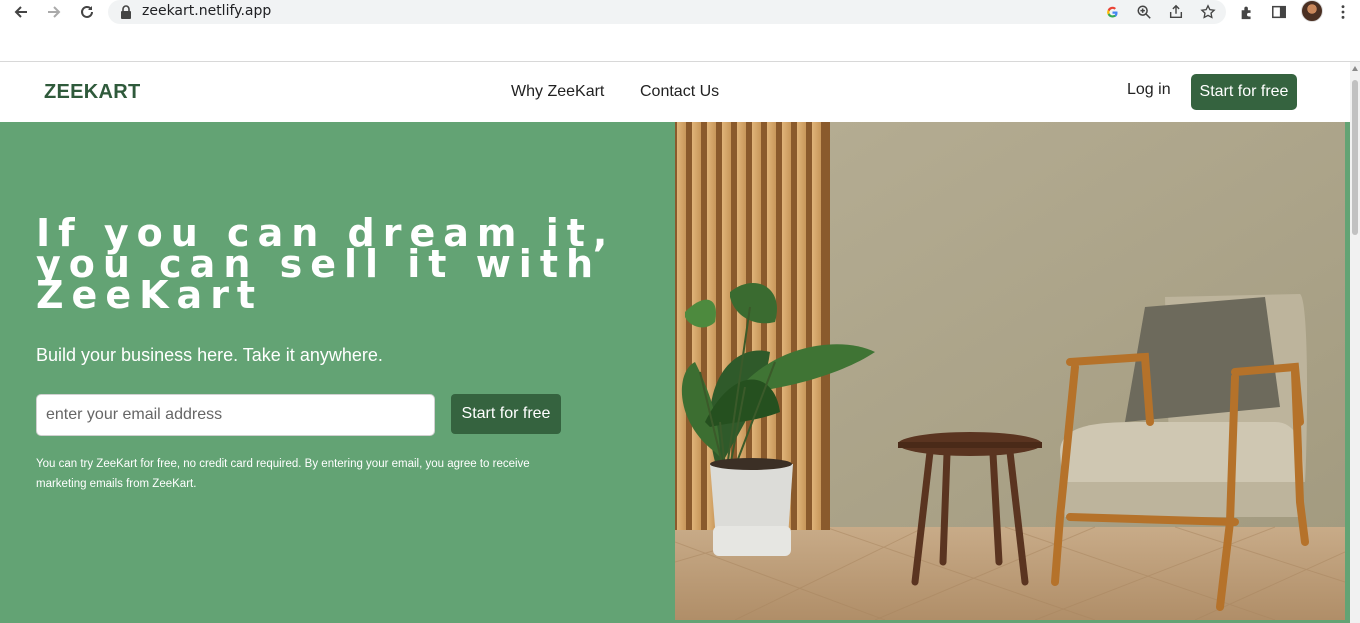 This screenshot has height=623, width=1360. Describe the element at coordinates (557, 92) in the screenshot. I see `nav-why-zeekart: Why ZeeKart` at that location.